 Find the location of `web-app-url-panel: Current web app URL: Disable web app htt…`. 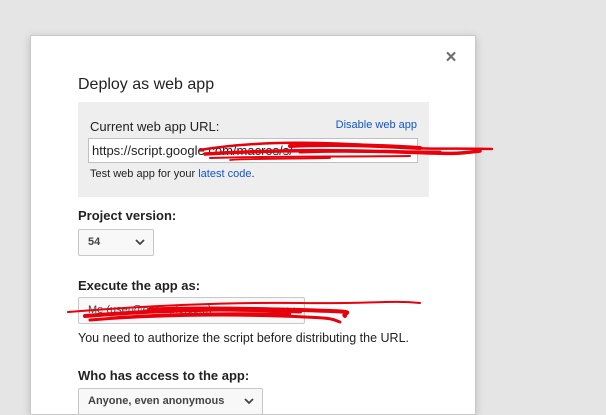

web-app-url-panel: Current web app URL: Disable web app htt… is located at coordinates (253, 149).